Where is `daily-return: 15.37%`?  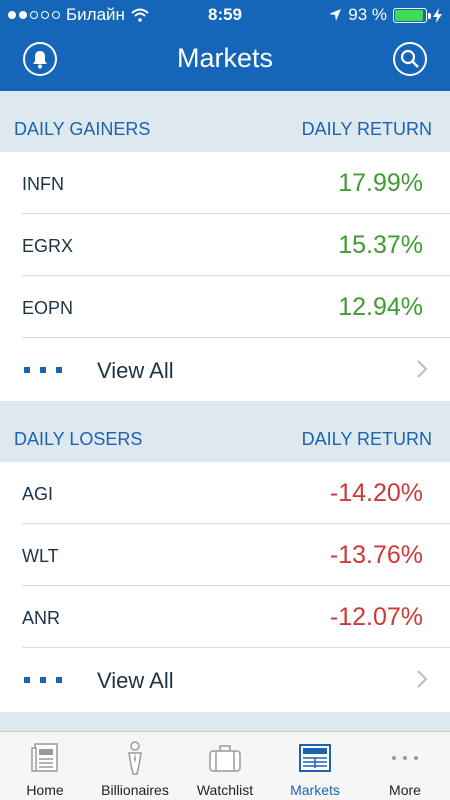
daily-return: 15.37% is located at coordinates (380, 245).